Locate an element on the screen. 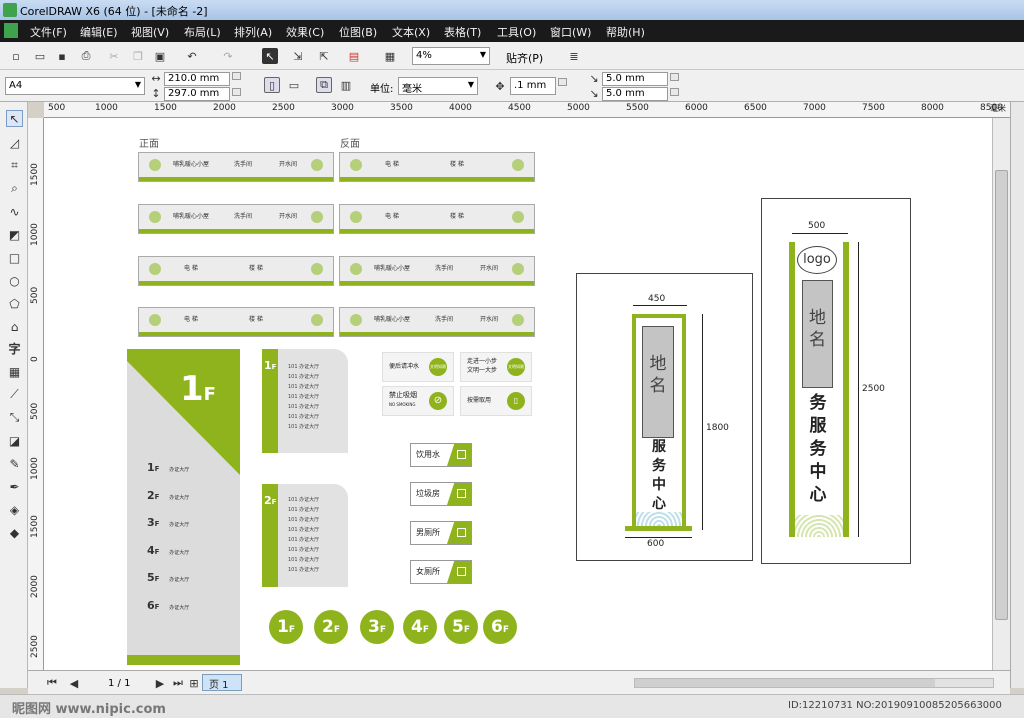  open-folder-icon: ▭ is located at coordinates (40, 56).